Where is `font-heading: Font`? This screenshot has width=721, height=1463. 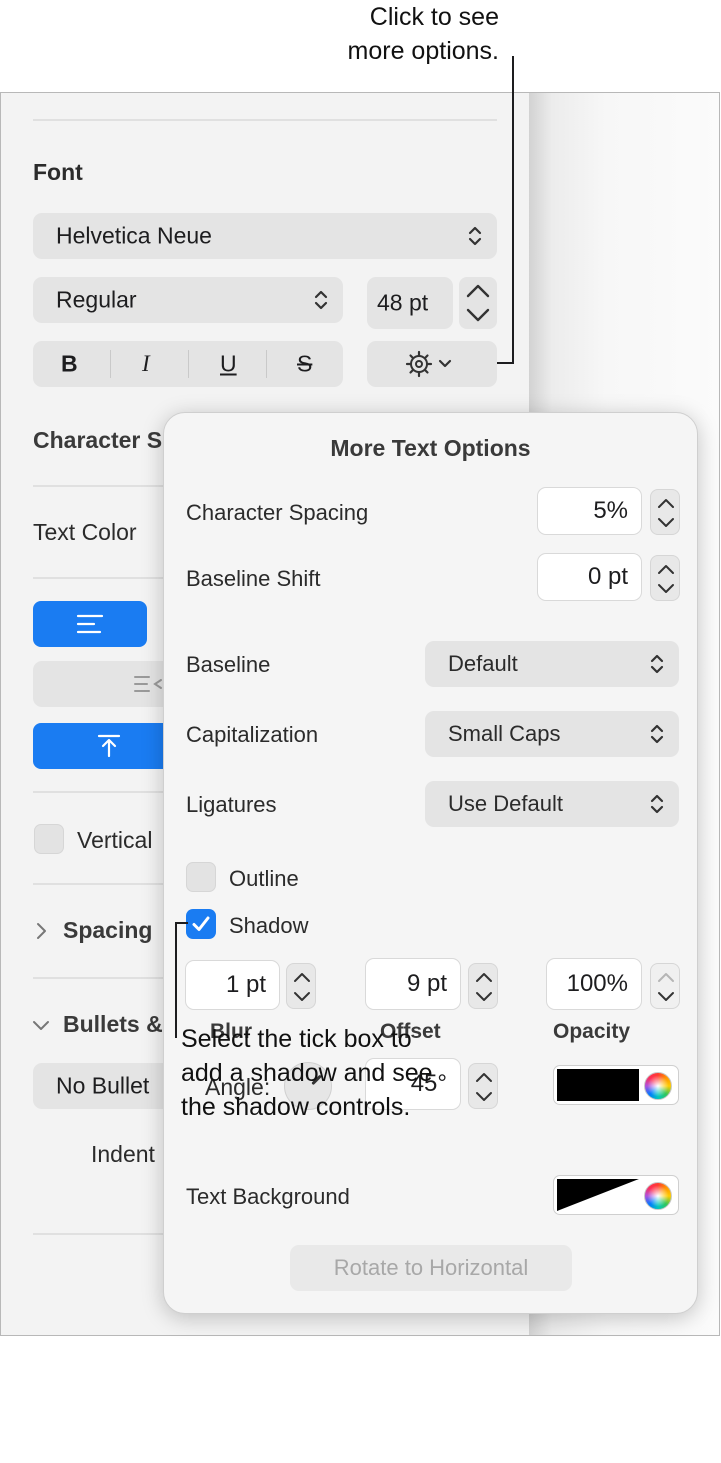
font-heading: Font is located at coordinates (58, 172).